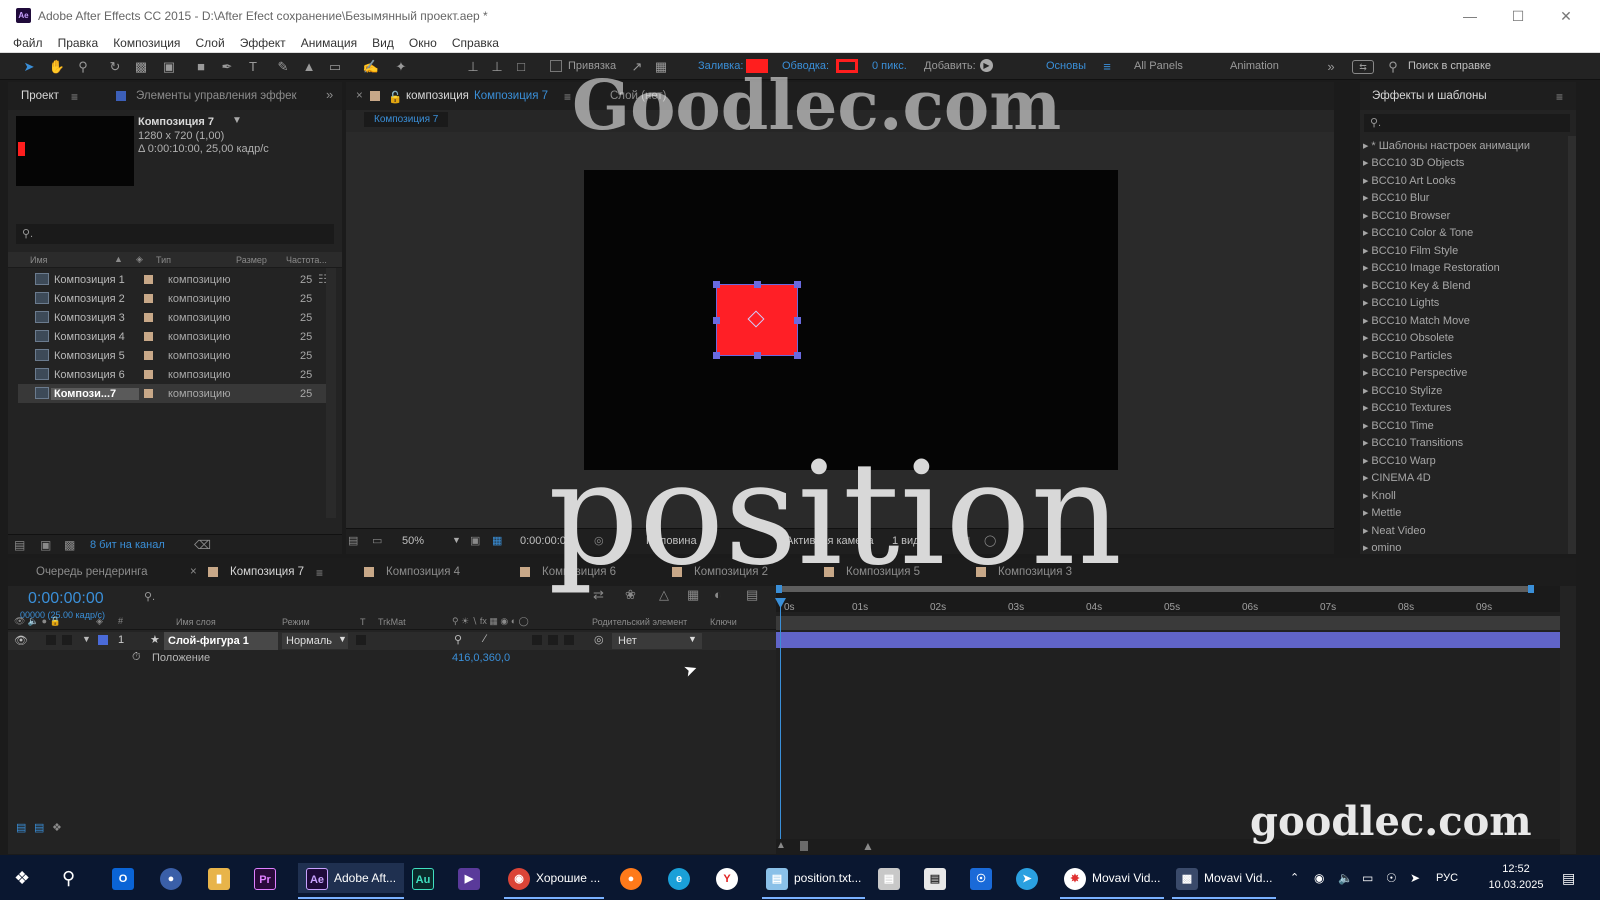  What do you see at coordinates (251, 260) in the screenshot?
I see `col-size: Размер` at bounding box center [251, 260].